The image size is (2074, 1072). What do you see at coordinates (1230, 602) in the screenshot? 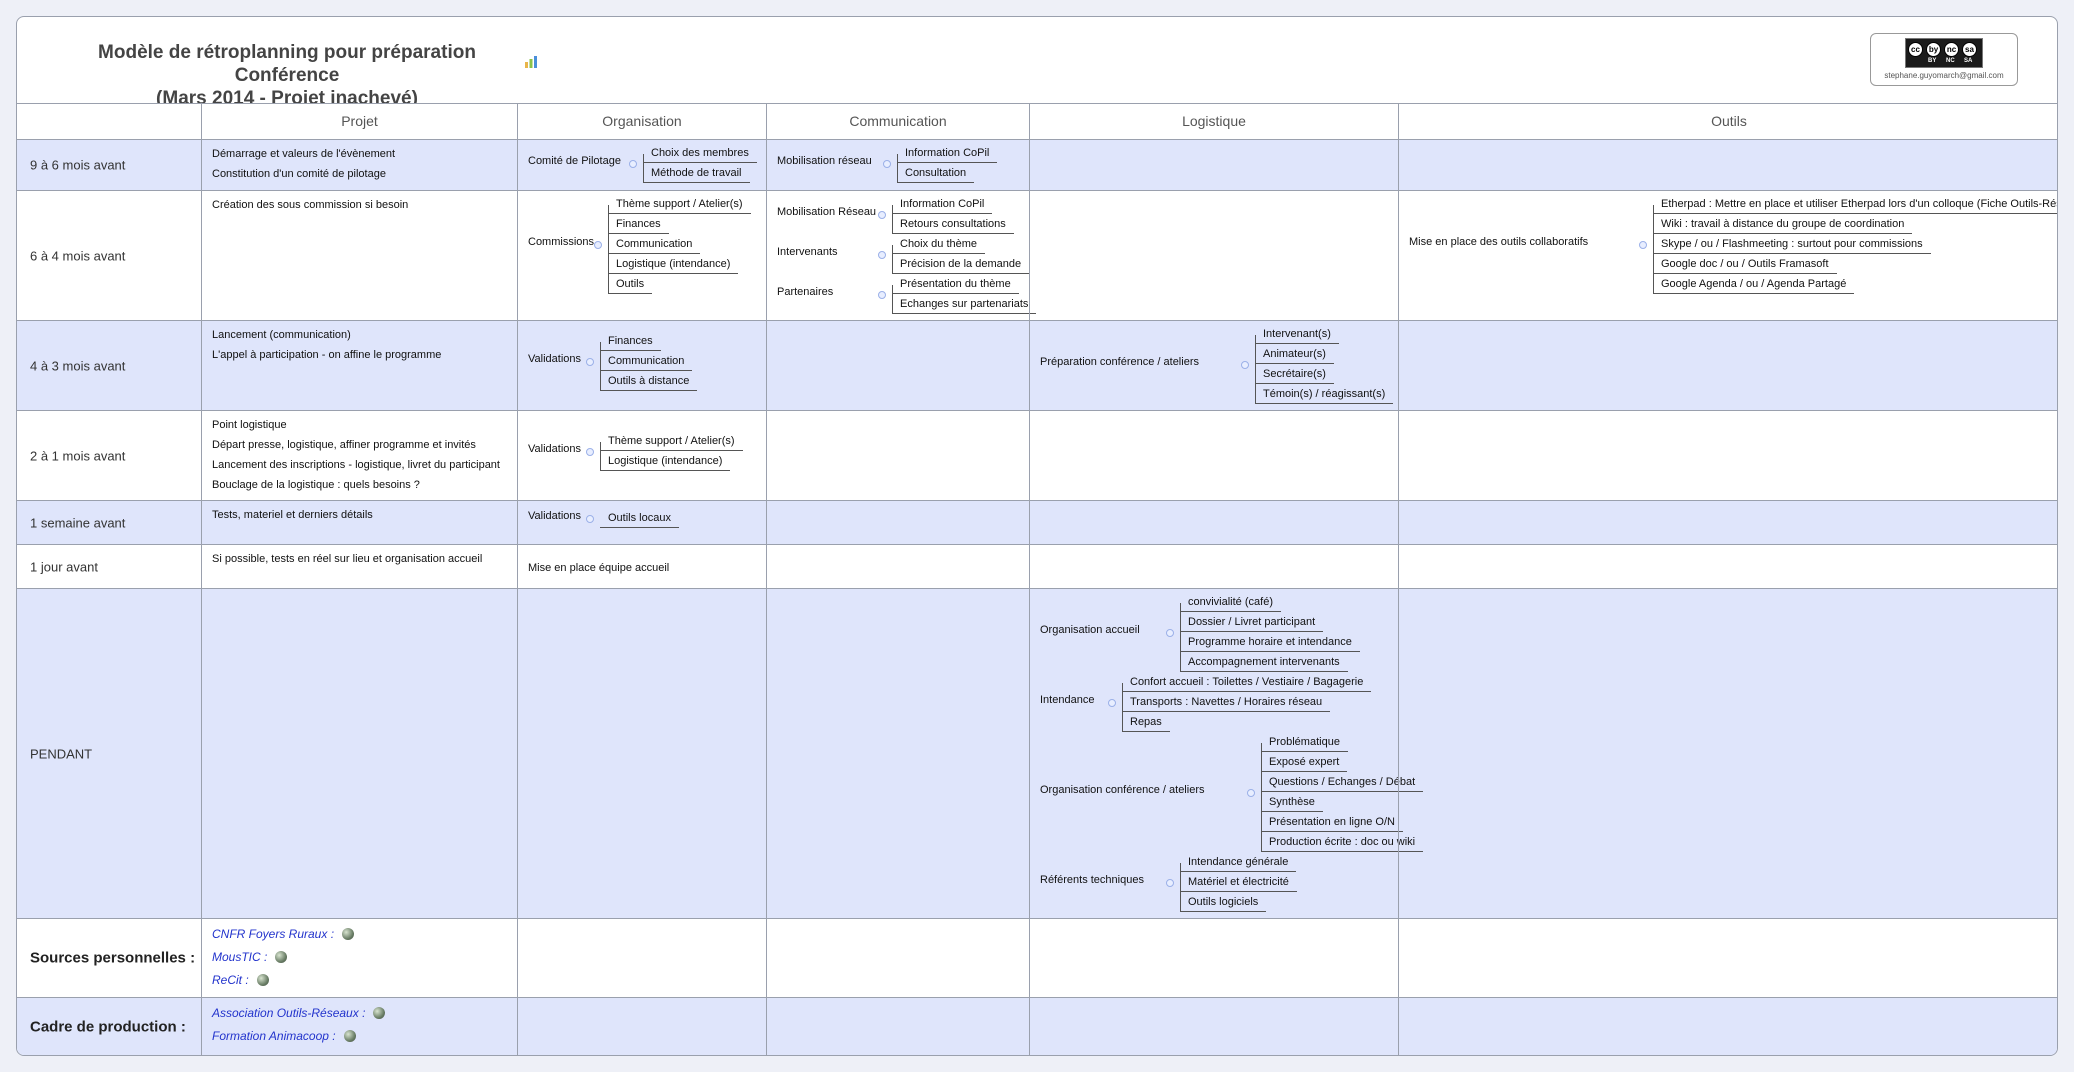
I see `tree-child-item: convivialité (café)` at bounding box center [1230, 602].